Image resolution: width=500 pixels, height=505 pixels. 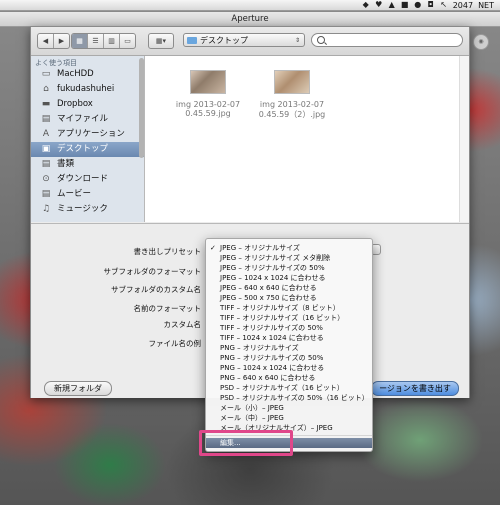 I want to click on arrange-grid-icon: ▦▾, so click(x=161, y=41).